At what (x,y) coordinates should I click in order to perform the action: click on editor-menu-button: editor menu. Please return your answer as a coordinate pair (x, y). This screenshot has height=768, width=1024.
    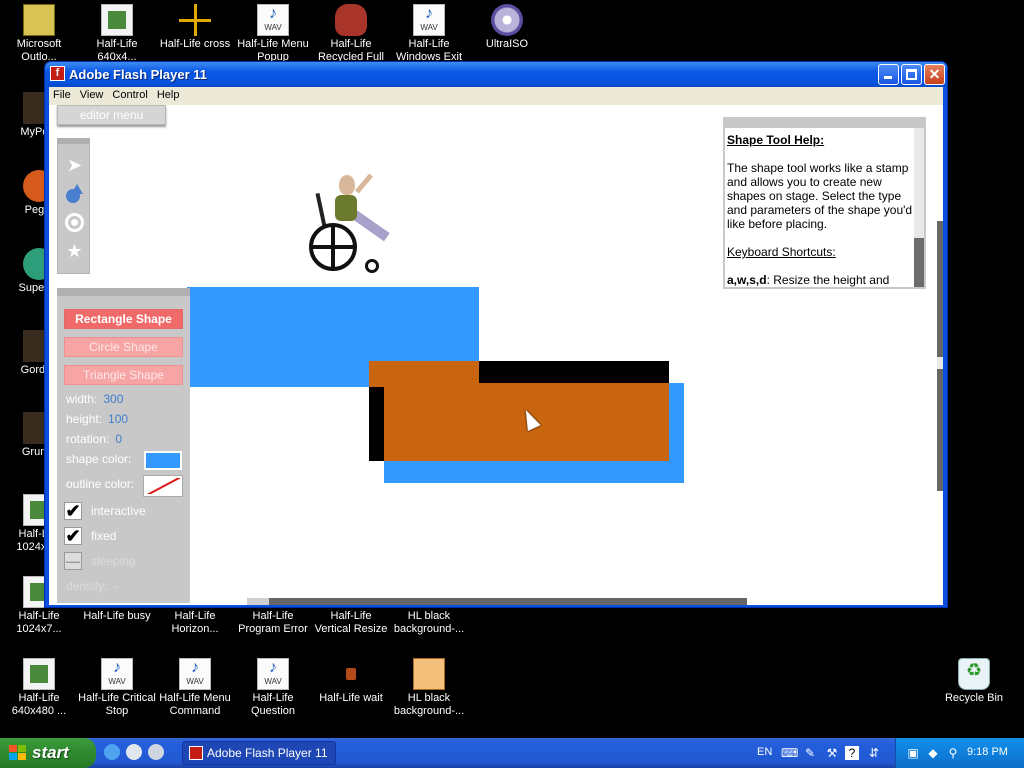
    Looking at the image, I should click on (111, 115).